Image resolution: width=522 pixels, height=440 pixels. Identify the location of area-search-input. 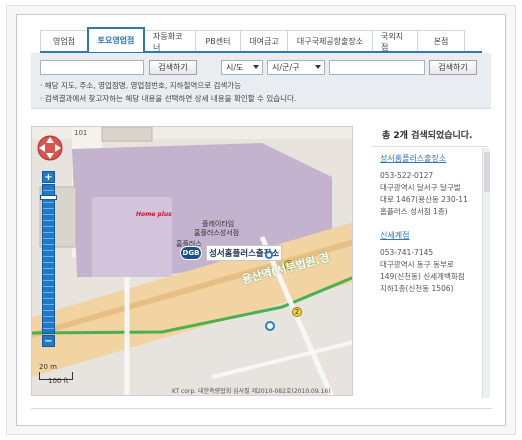
(377, 67).